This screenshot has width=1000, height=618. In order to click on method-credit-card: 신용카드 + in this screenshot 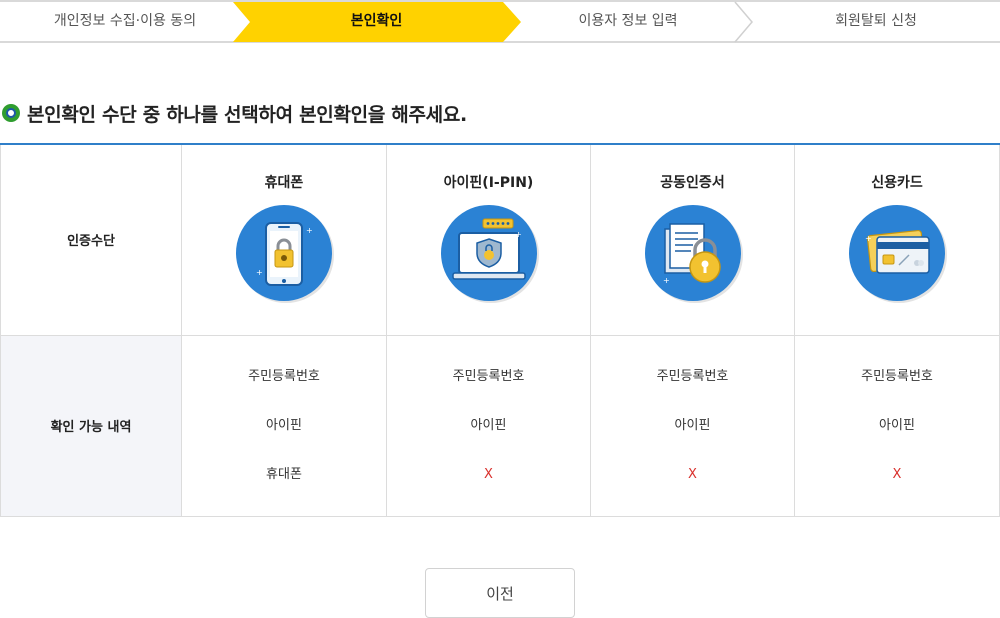, I will do `click(897, 239)`.